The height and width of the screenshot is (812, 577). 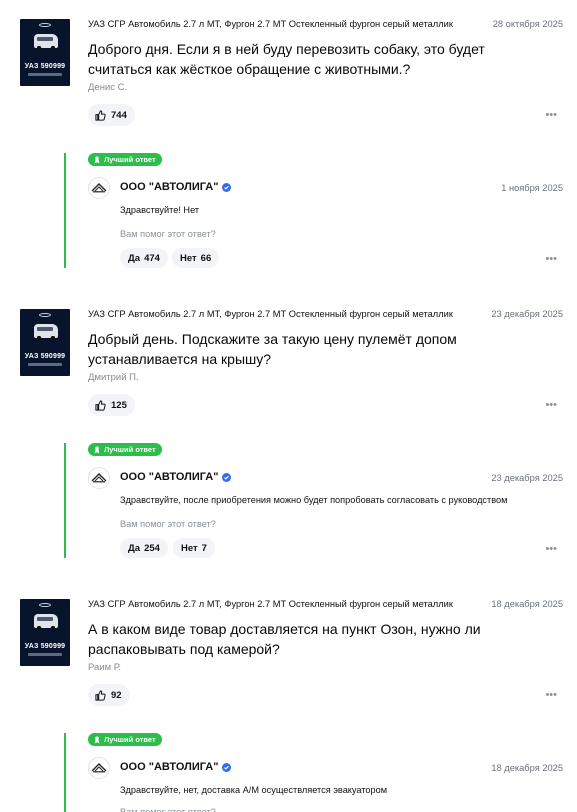 What do you see at coordinates (108, 87) in the screenshot?
I see `question-author: Денис С.` at bounding box center [108, 87].